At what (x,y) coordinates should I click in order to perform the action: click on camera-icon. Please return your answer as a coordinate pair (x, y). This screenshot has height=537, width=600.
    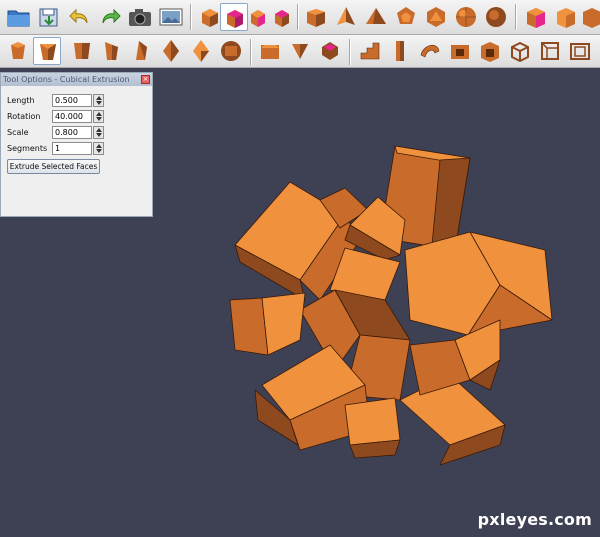
    Looking at the image, I should click on (140, 17).